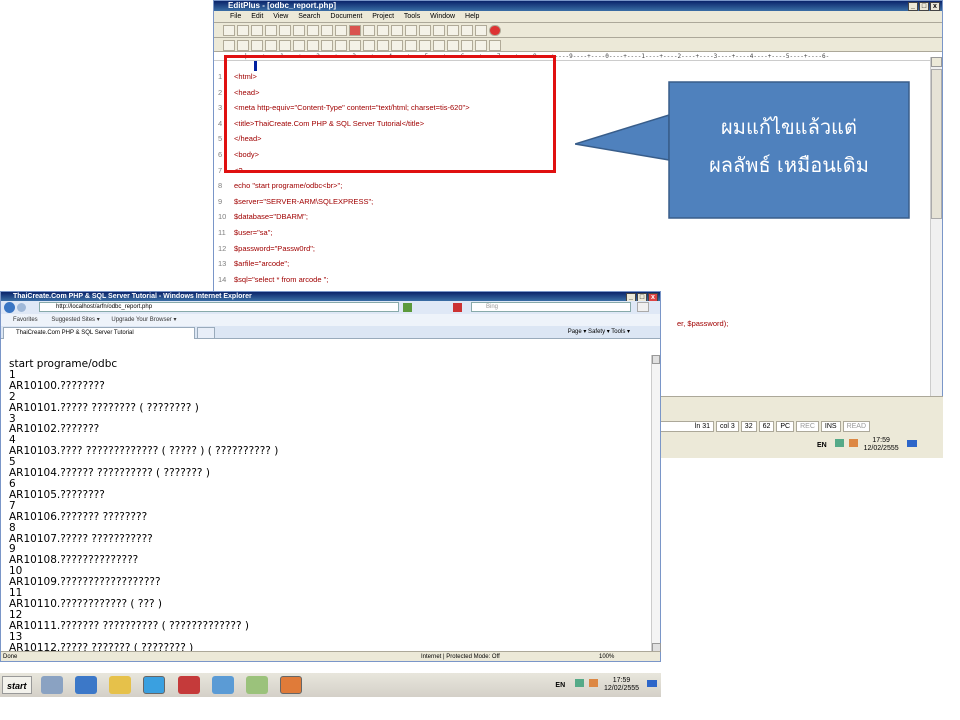 The width and height of the screenshot is (960, 720). What do you see at coordinates (656, 503) in the screenshot?
I see `ie-vscrollbar` at bounding box center [656, 503].